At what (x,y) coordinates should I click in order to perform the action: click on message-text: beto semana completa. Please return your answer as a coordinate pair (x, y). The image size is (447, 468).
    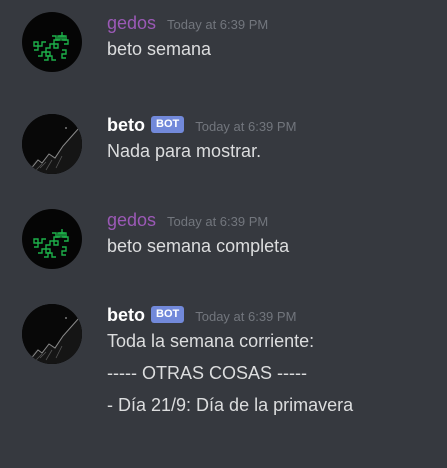
    Looking at the image, I should click on (198, 246).